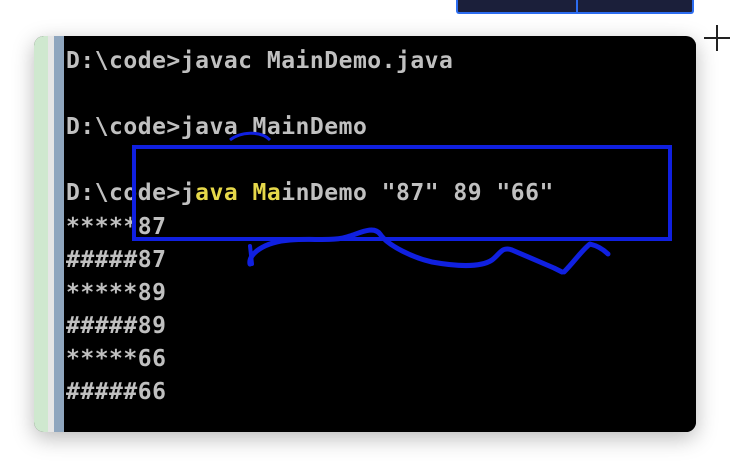  What do you see at coordinates (417, 193) in the screenshot?
I see `command-rest: inDemo "87" 89 "66"` at bounding box center [417, 193].